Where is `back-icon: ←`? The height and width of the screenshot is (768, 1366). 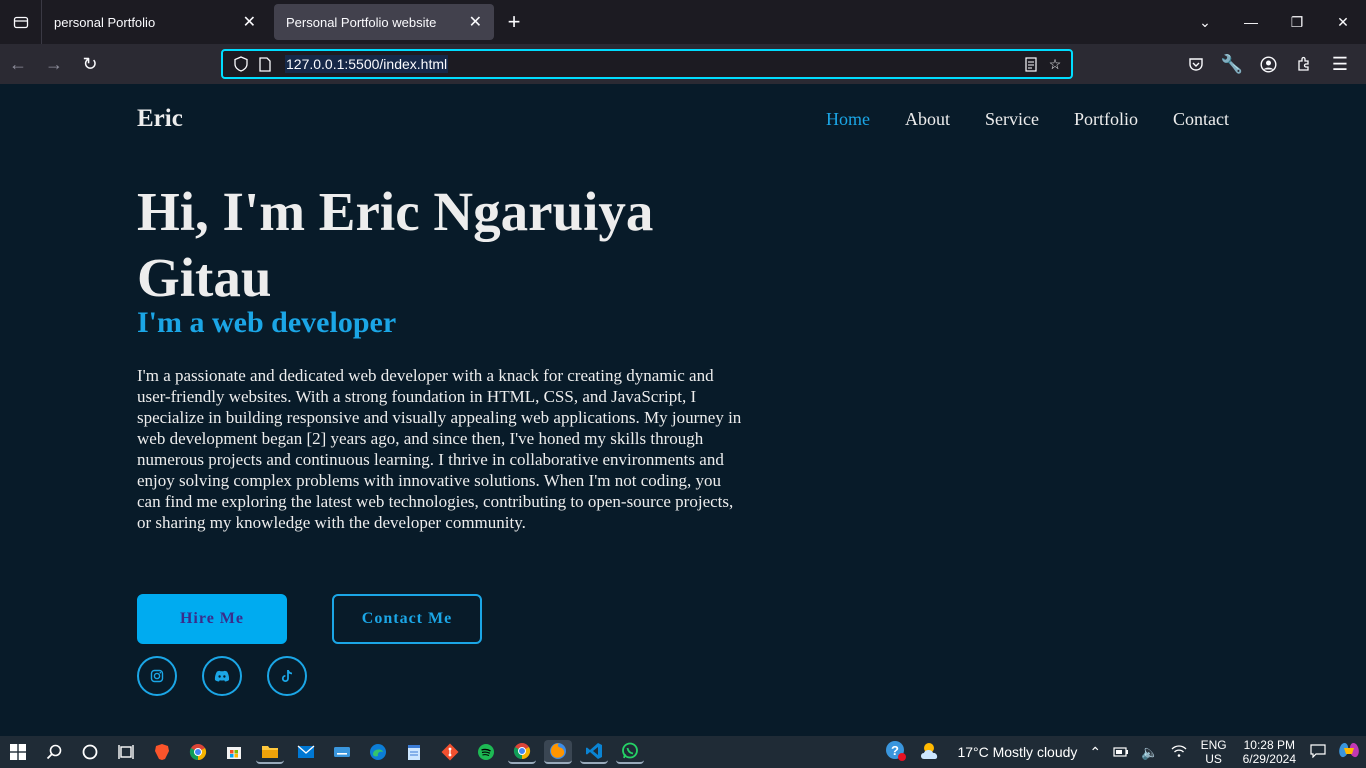
back-icon: ← is located at coordinates (18, 64).